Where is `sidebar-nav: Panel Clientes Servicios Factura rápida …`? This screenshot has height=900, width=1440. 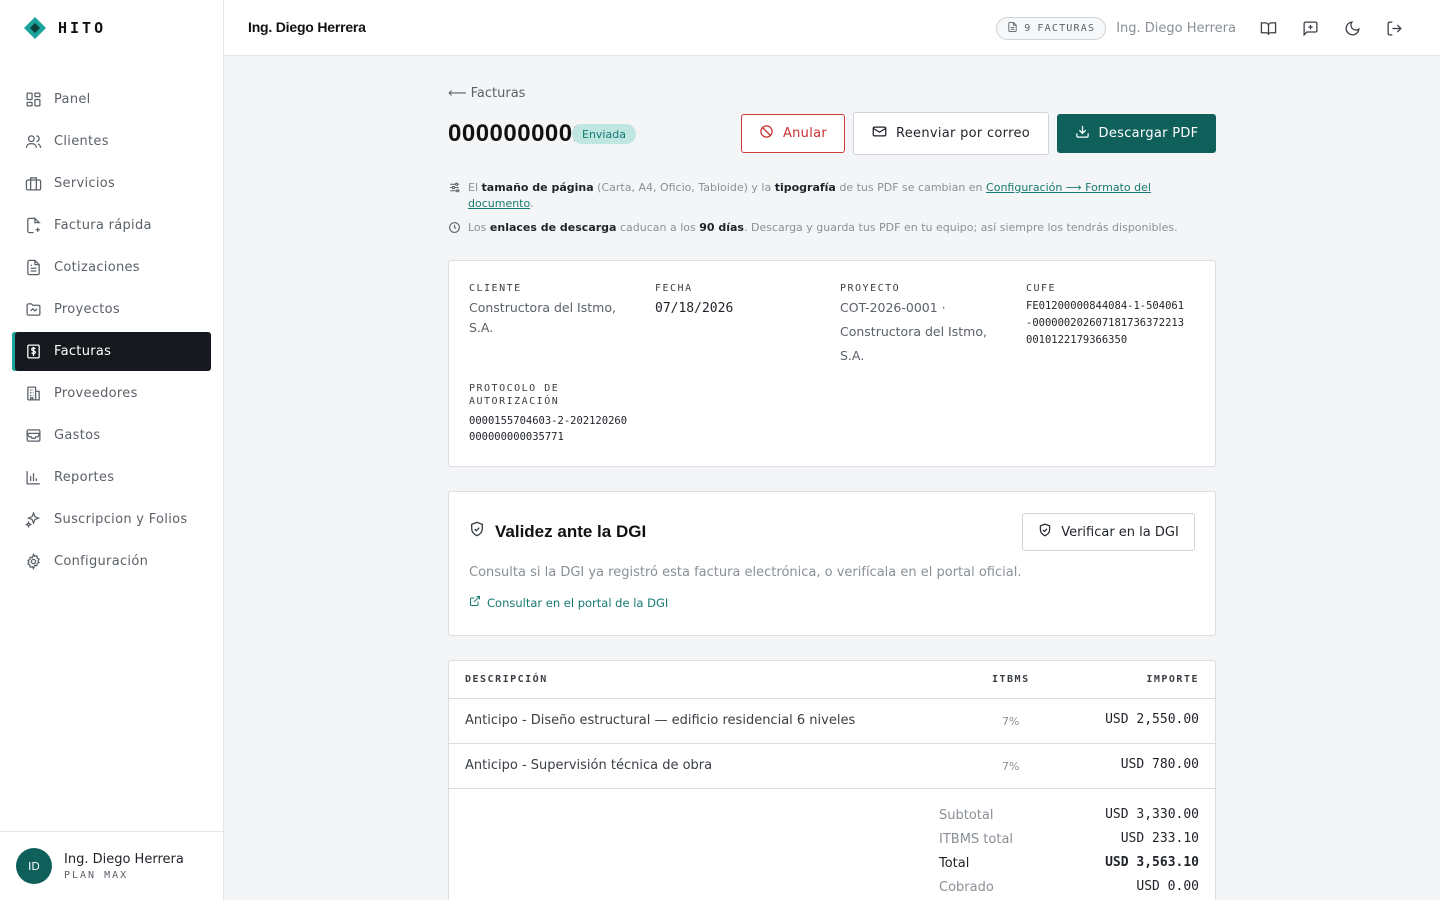 sidebar-nav: Panel Clientes Servicios Factura rápida … is located at coordinates (111, 332).